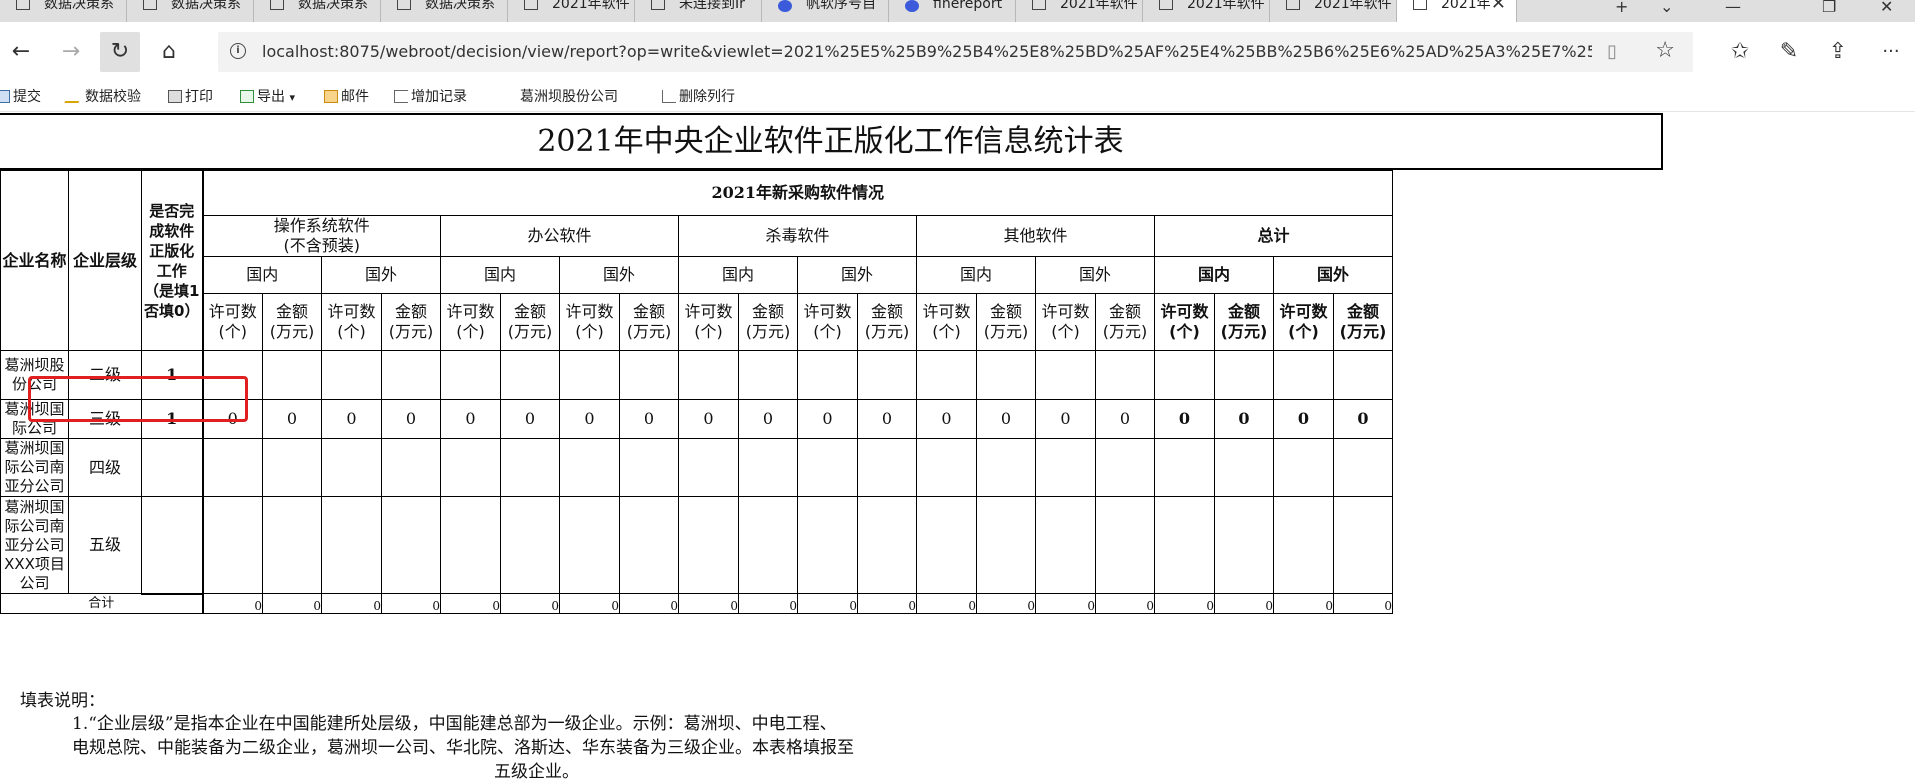 The image size is (1915, 784). Describe the element at coordinates (1612, 51) in the screenshot. I see `reading-view-icon: ▯` at that location.